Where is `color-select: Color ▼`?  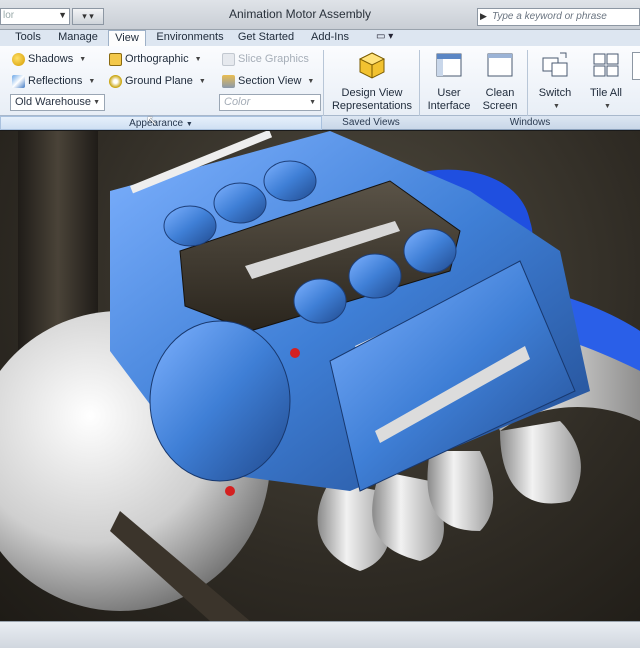 color-select: Color ▼ is located at coordinates (270, 102).